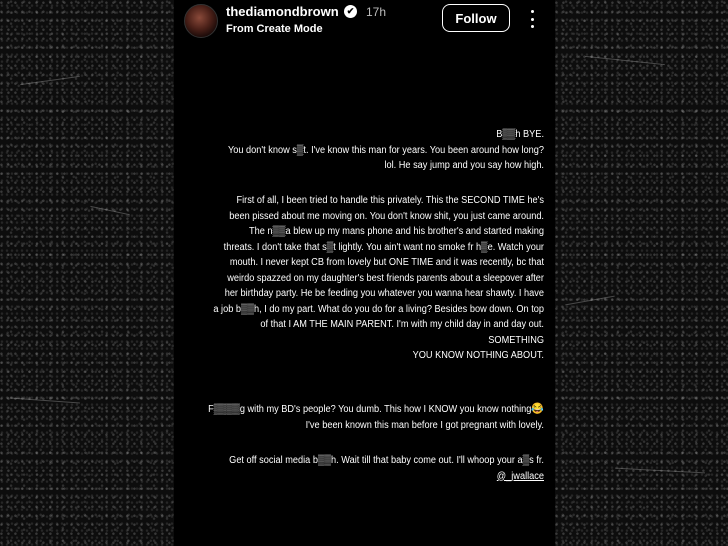 This screenshot has height=546, width=728. Describe the element at coordinates (464, 165) in the screenshot. I see `text-line: lol. He say jump and you say how high.` at that location.